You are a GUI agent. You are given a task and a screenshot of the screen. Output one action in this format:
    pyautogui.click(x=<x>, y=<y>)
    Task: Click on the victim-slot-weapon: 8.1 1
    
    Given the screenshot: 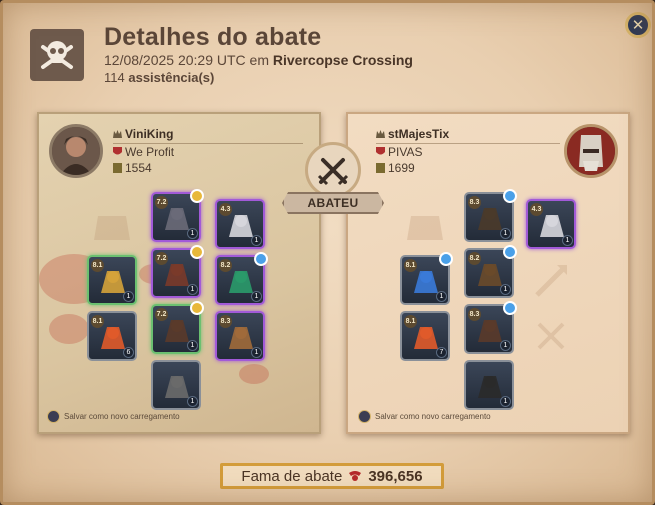 What is the action you would take?
    pyautogui.click(x=426, y=278)
    